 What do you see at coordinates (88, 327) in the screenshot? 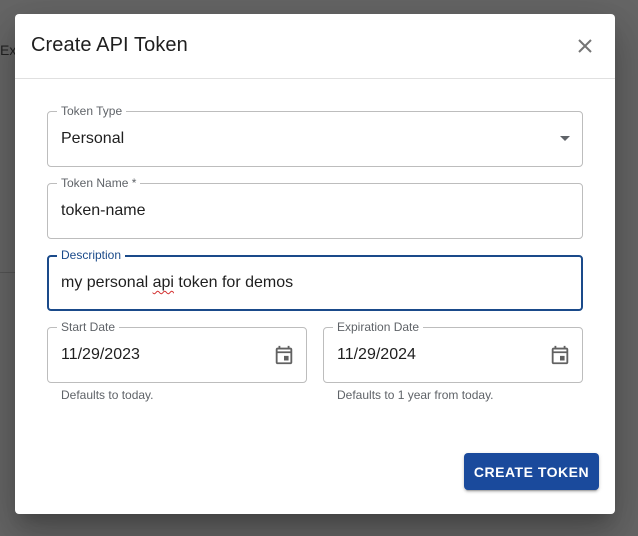
I see `start-date-label: Start Date` at bounding box center [88, 327].